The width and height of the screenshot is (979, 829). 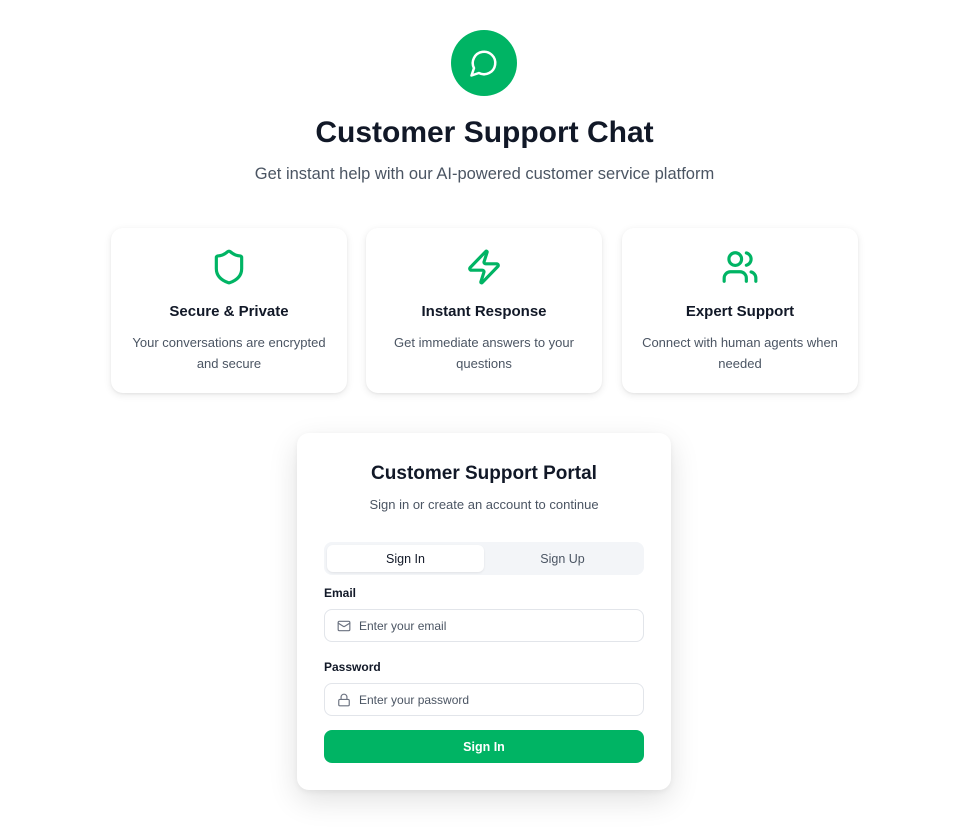 I want to click on page-title: Customer Support Chat, so click(x=484, y=132).